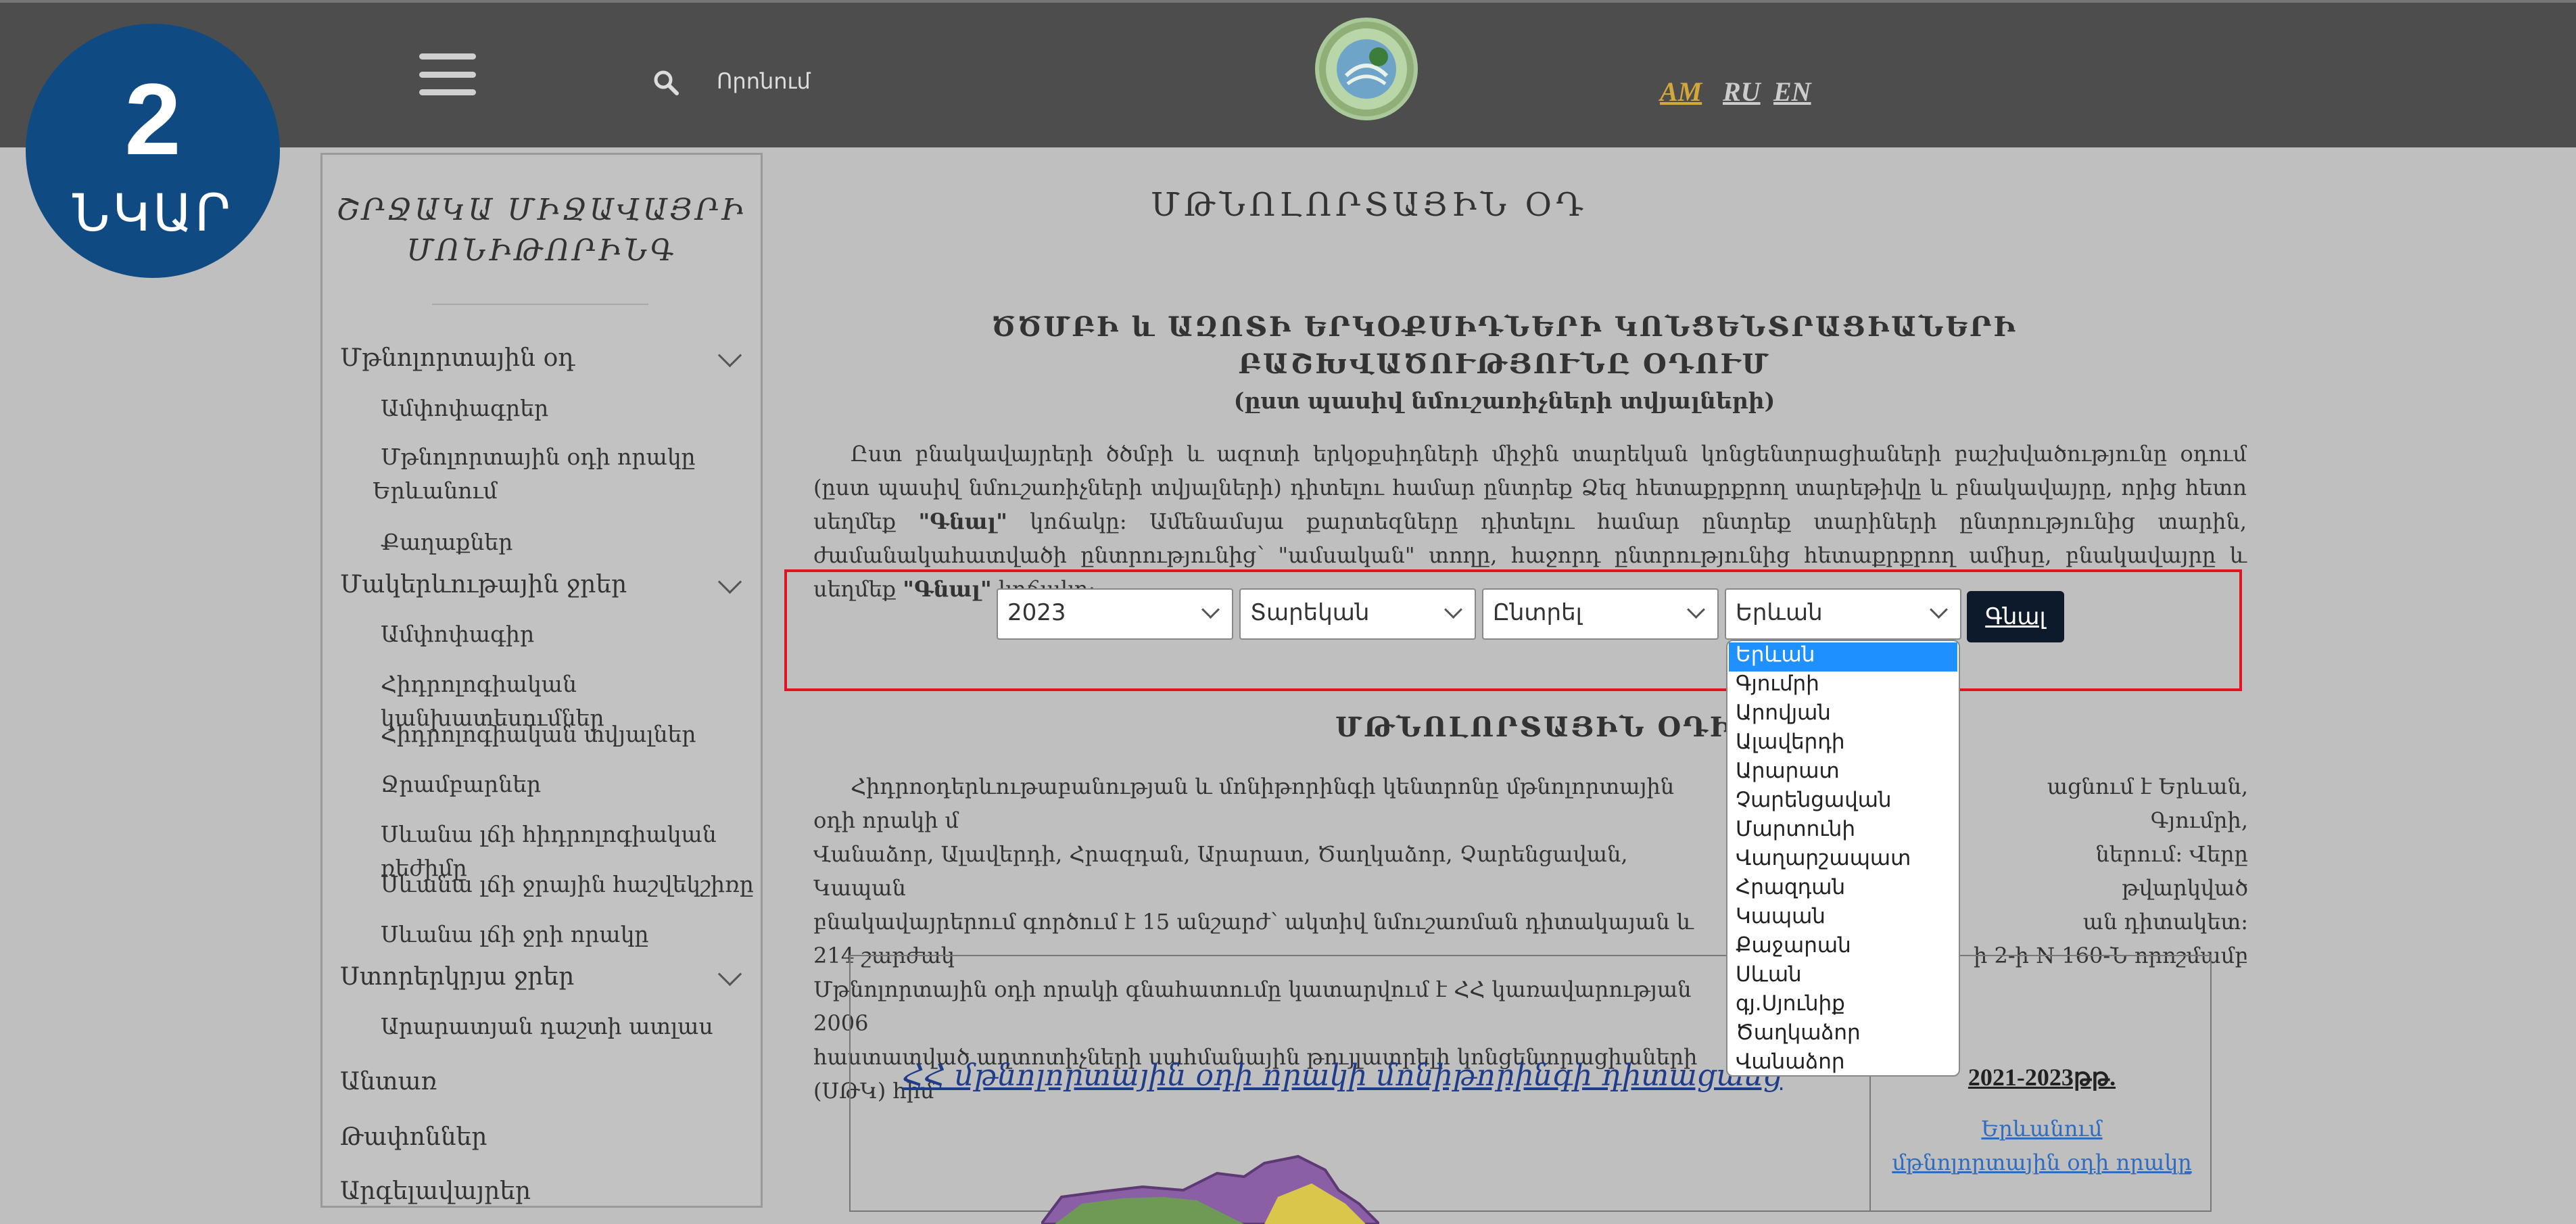 This screenshot has width=2576, height=1224. I want to click on intro-go-ref1: "Գնալ", so click(962, 521).